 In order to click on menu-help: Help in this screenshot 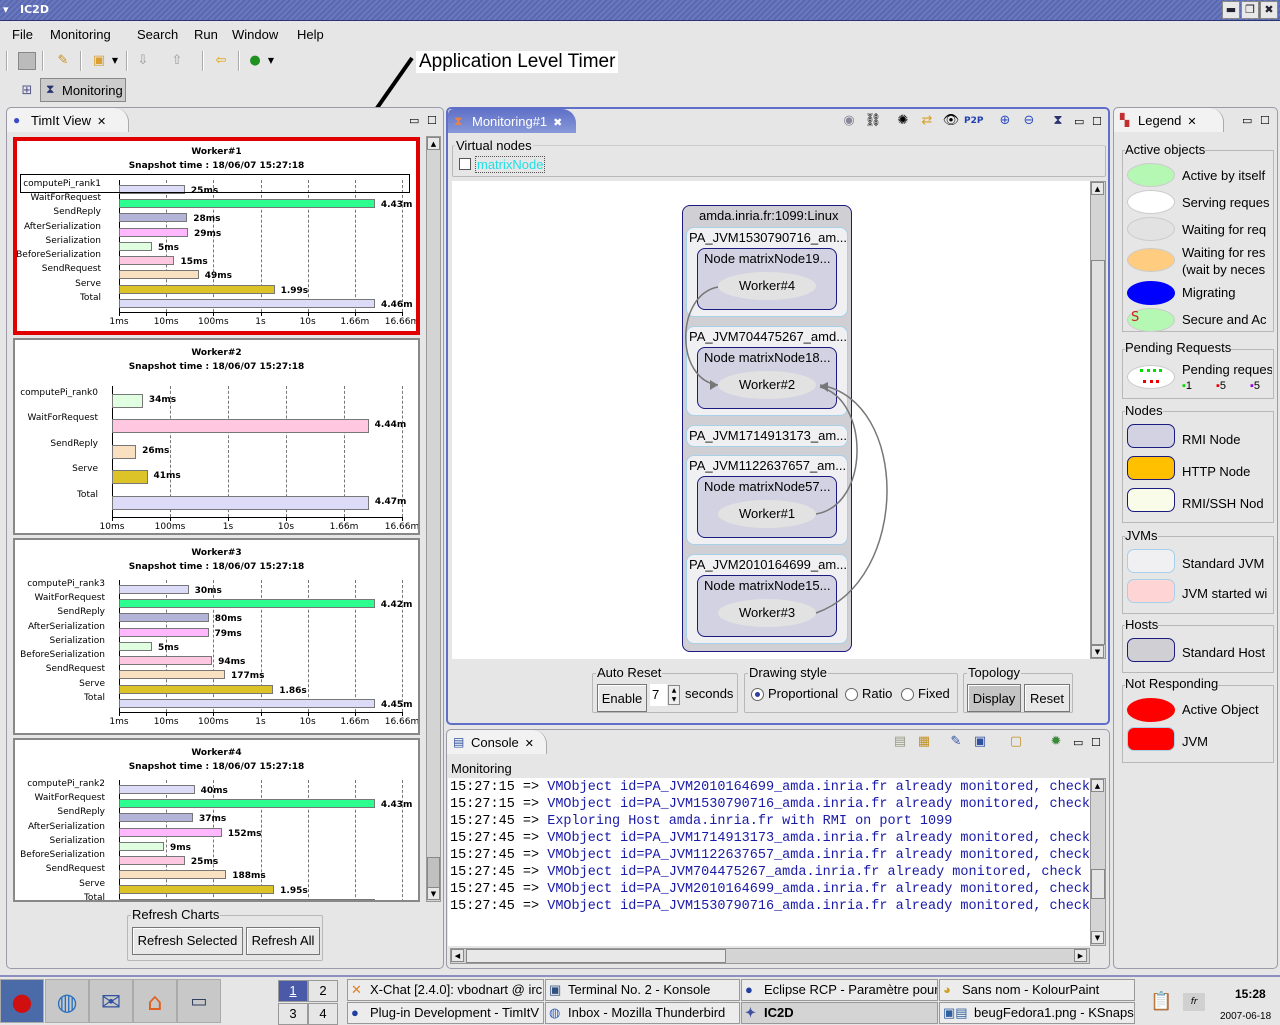, I will do `click(310, 34)`.